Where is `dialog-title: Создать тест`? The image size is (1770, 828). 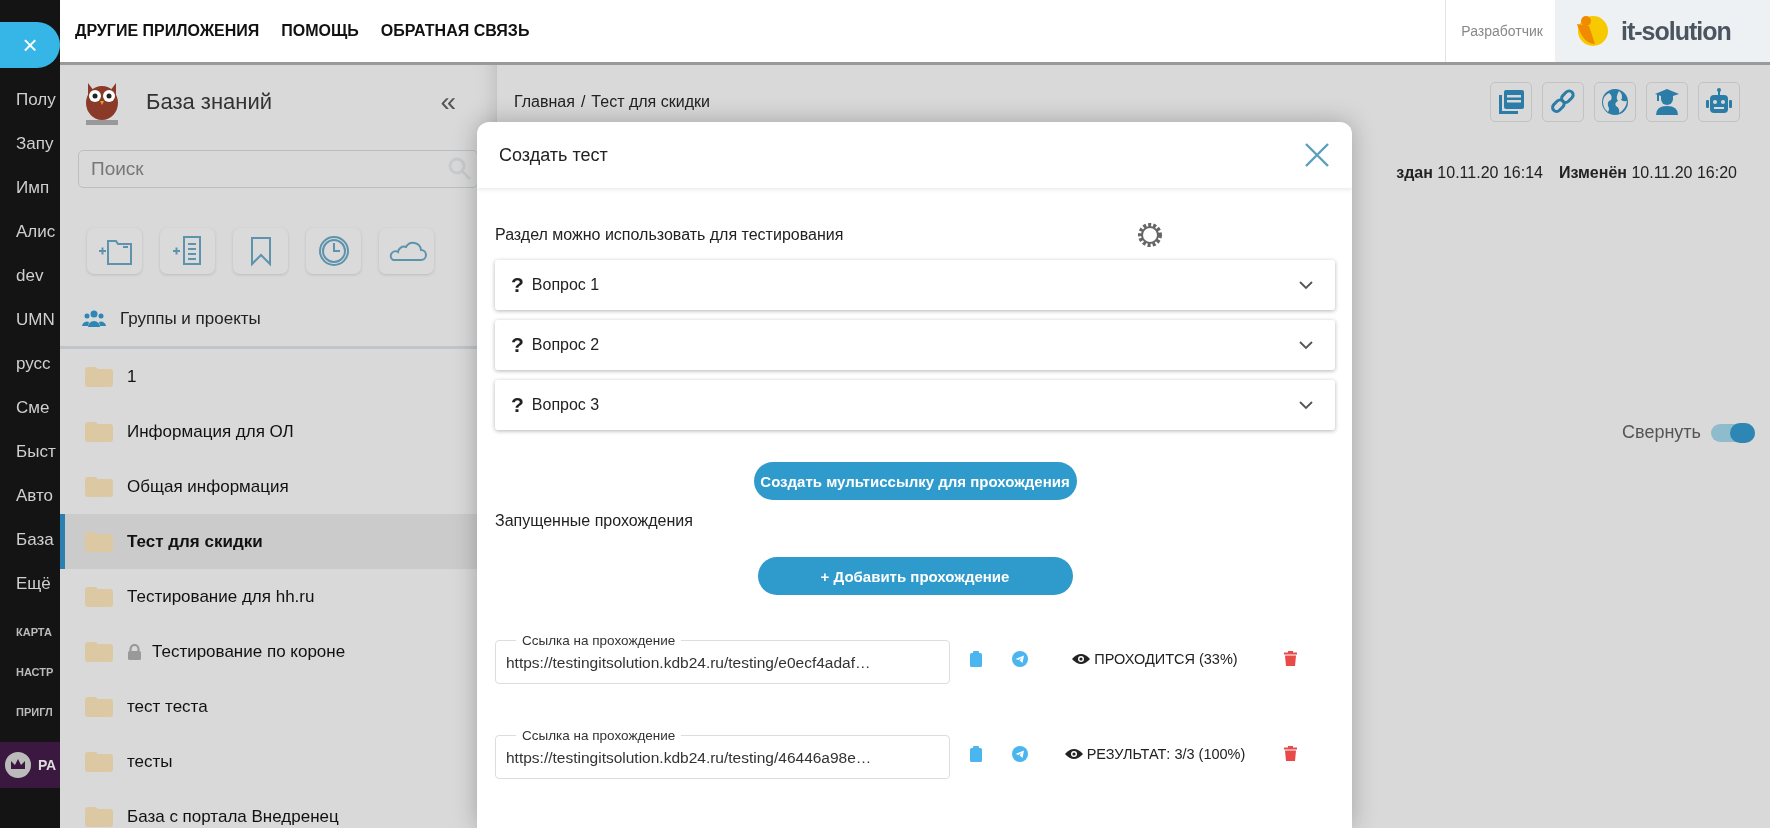
dialog-title: Создать тест is located at coordinates (554, 155).